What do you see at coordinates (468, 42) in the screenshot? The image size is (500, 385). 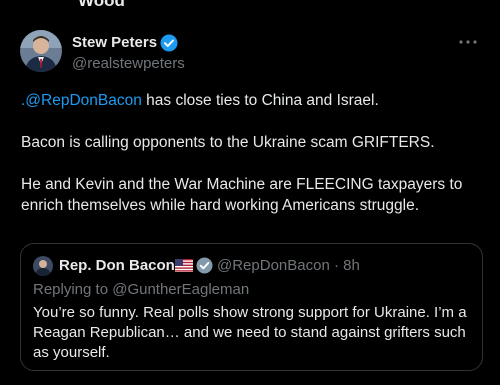 I see `more-horizontal-icon` at bounding box center [468, 42].